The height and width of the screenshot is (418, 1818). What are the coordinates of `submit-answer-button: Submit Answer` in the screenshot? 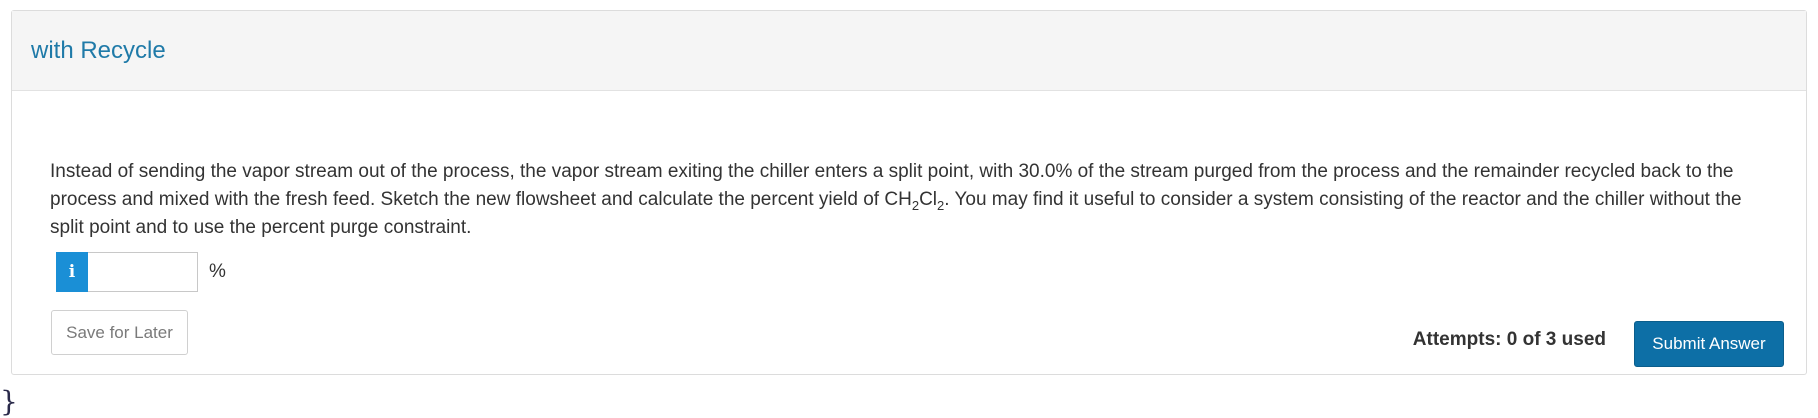 It's located at (1709, 344).